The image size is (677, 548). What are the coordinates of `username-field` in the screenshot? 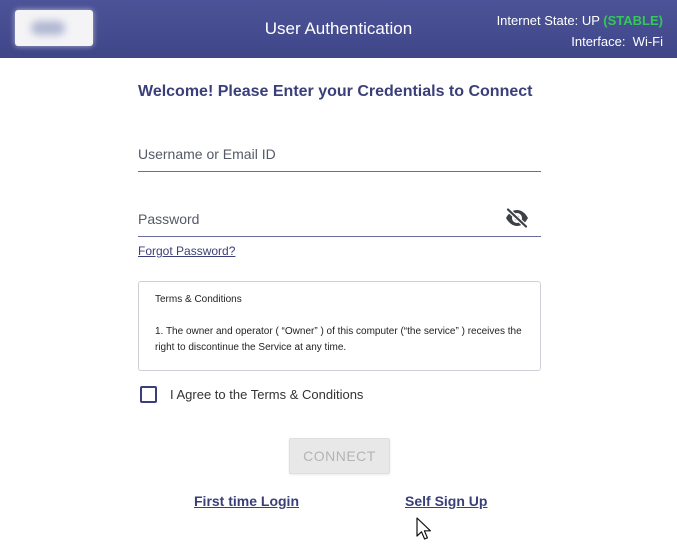 It's located at (339, 156).